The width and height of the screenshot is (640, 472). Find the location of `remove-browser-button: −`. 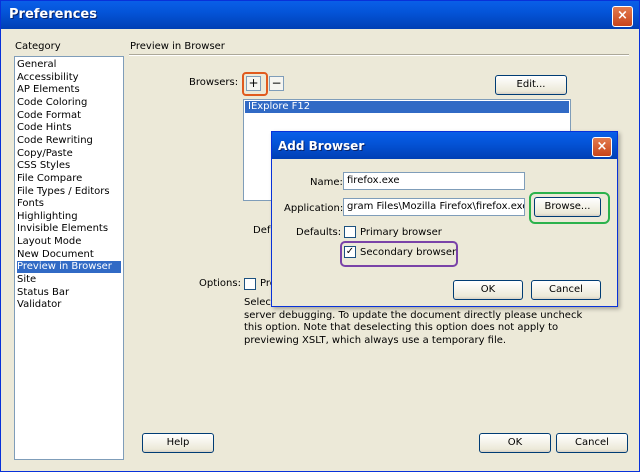

remove-browser-button: − is located at coordinates (276, 83).